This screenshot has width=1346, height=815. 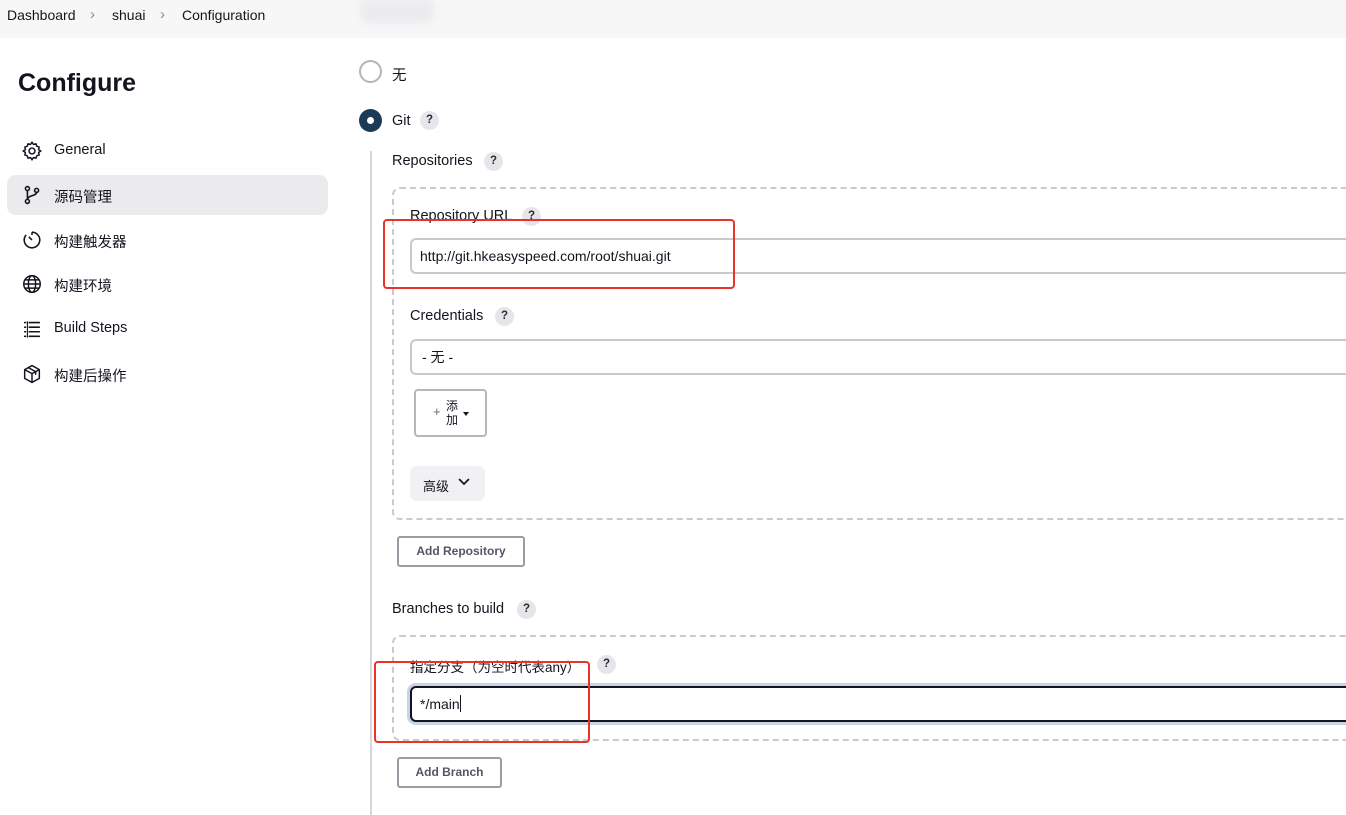 I want to click on add-repository-button: Add Repository, so click(x=461, y=551).